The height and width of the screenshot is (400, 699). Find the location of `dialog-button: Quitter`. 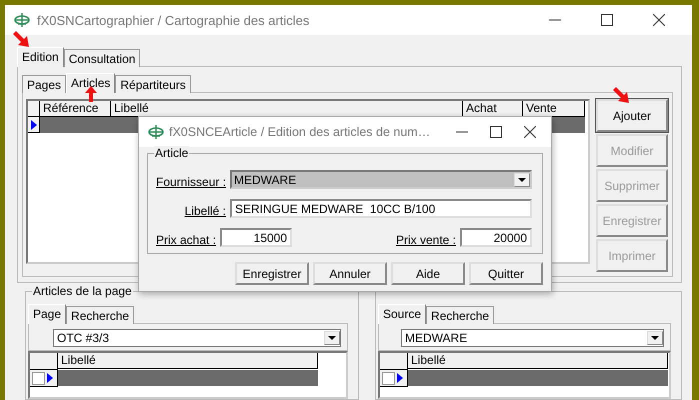

dialog-button: Quitter is located at coordinates (506, 273).